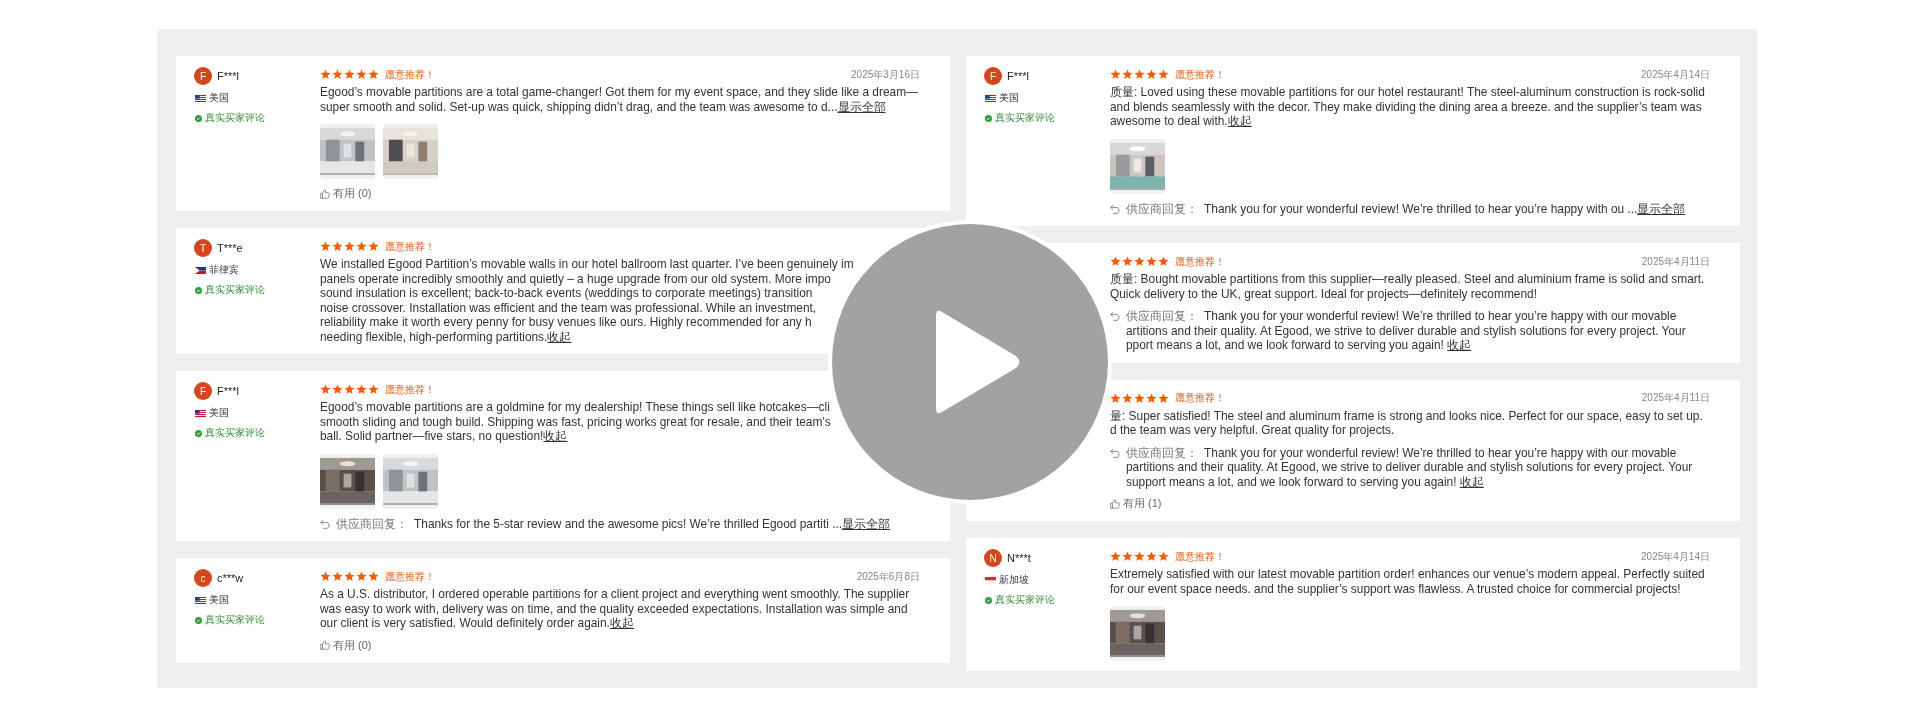  I want to click on supplier-reply: 供应商回复： Thank you for your wonderful review! We’re thrilled to hear you’re happy with our movable partitions and their quality. At Egood, we strive to deliver durable and stylish solutions for every project. Your support means a lot, and we look forward to serving you again! 收起, so click(1409, 467).